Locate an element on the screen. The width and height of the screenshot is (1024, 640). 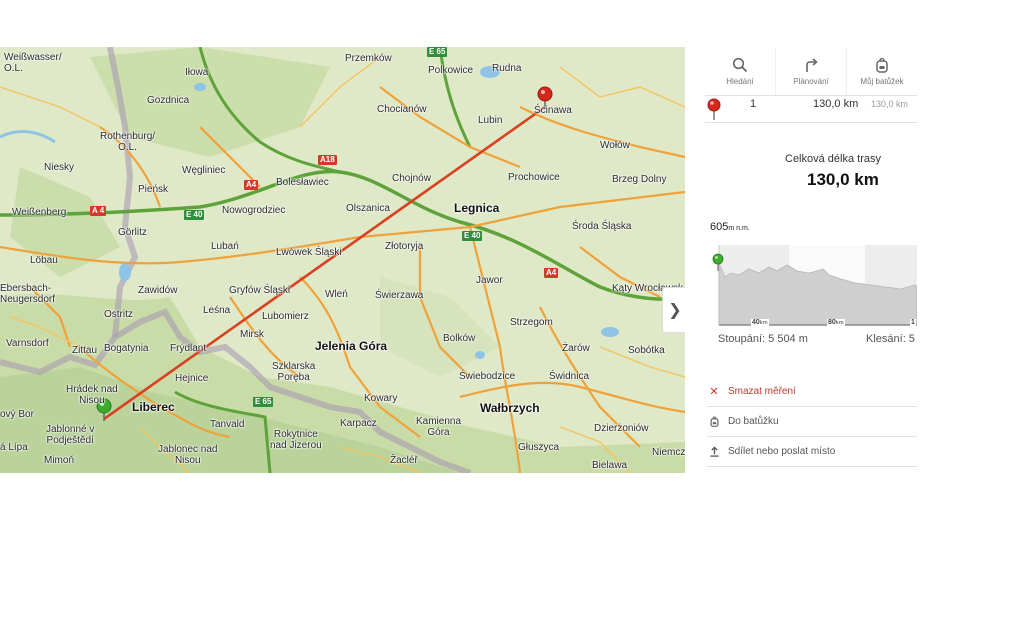
delete-measurement-button: ✕ Smazat měření is located at coordinates (812, 392).